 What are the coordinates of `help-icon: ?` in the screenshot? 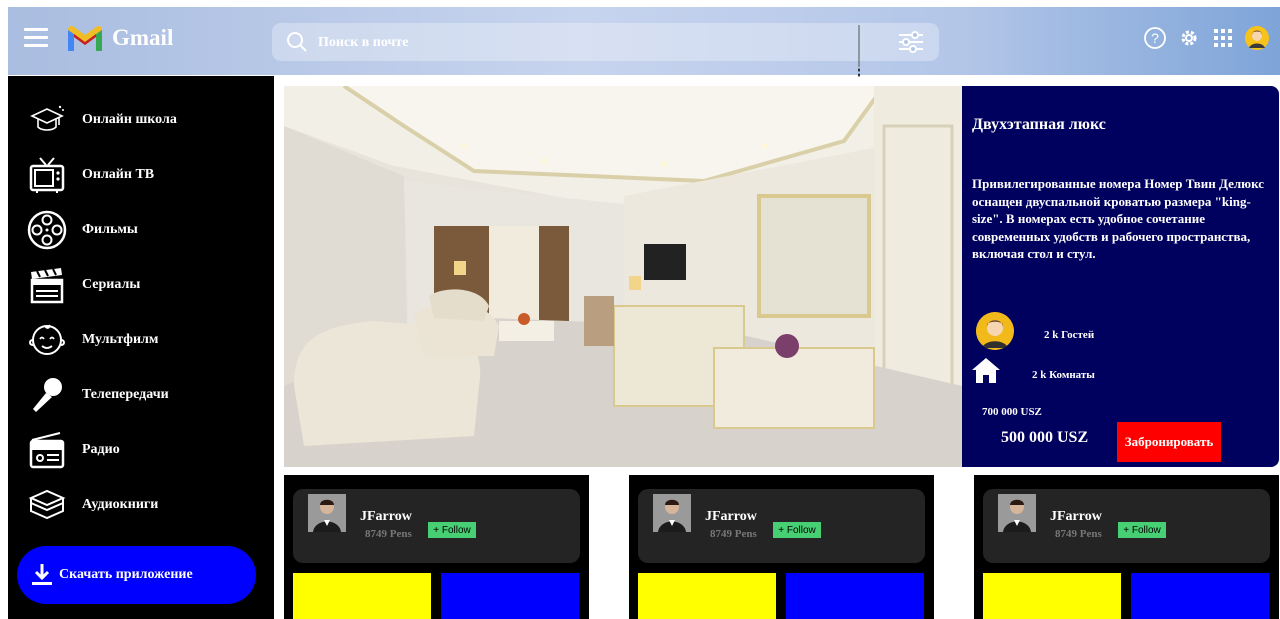 It's located at (1155, 38).